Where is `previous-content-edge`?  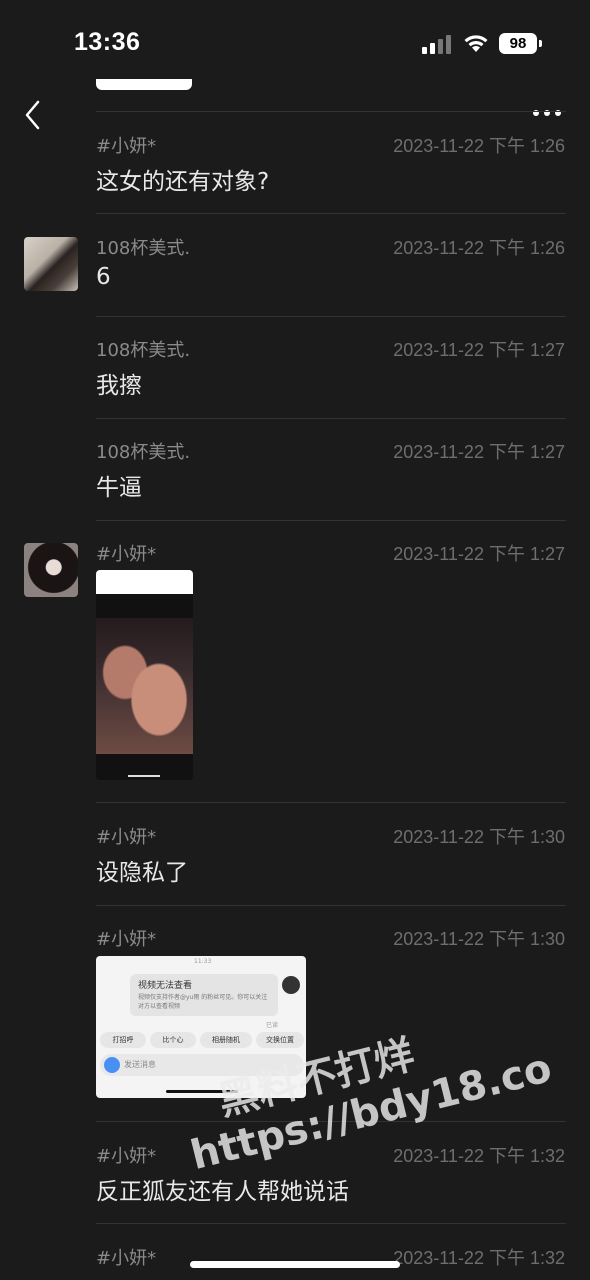
previous-content-edge is located at coordinates (144, 84).